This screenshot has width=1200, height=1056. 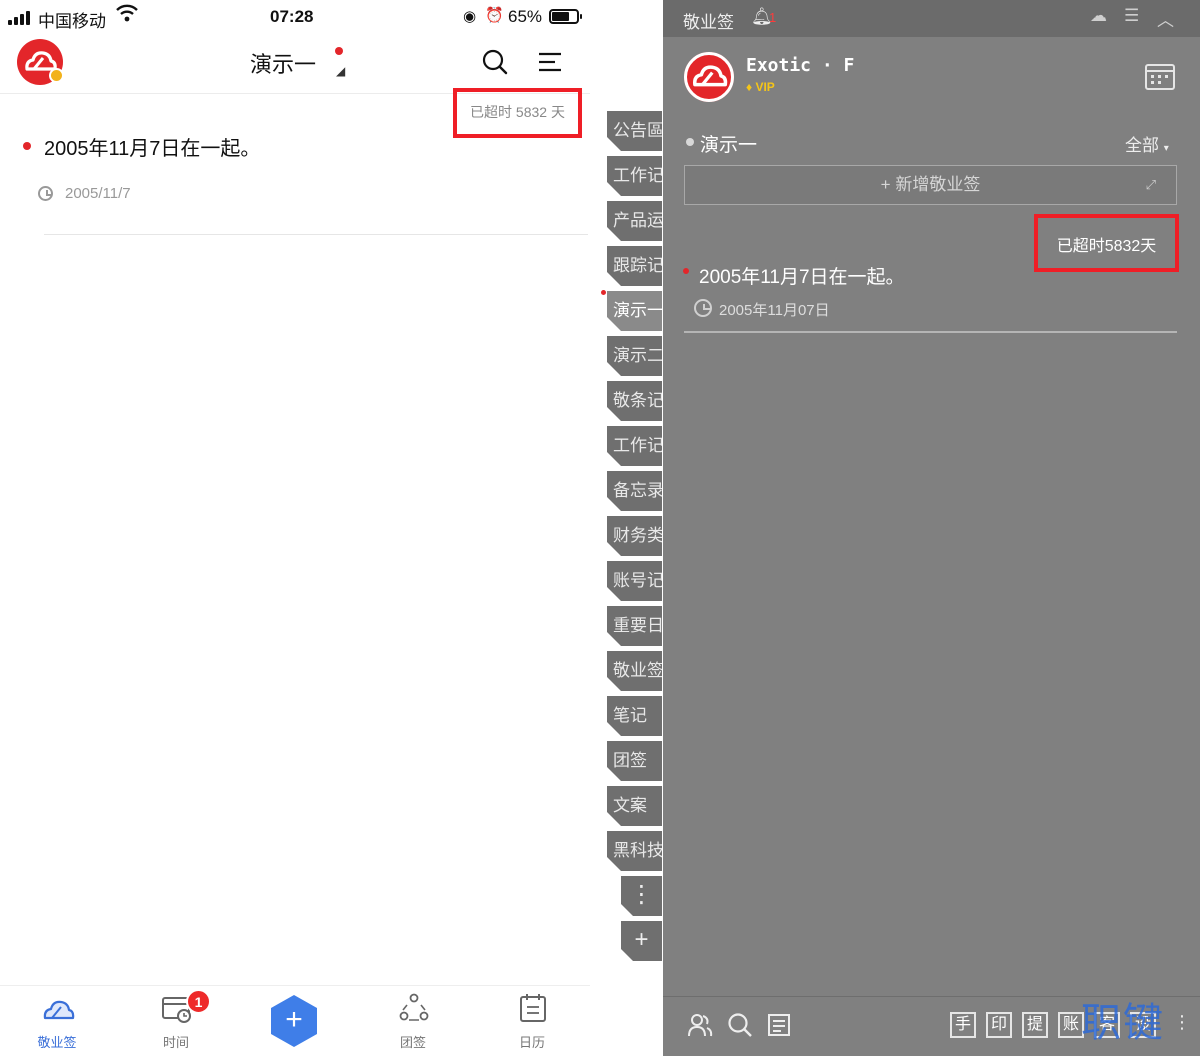 I want to click on dropdown-caret-icon: ◢, so click(x=340, y=71).